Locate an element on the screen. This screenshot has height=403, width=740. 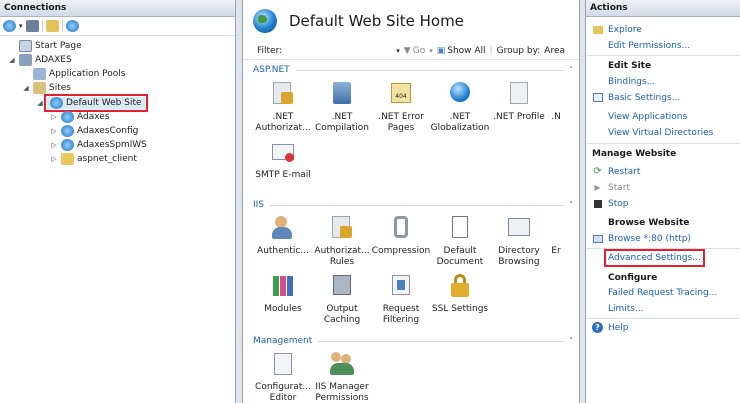
email-icon is located at coordinates (283, 152).